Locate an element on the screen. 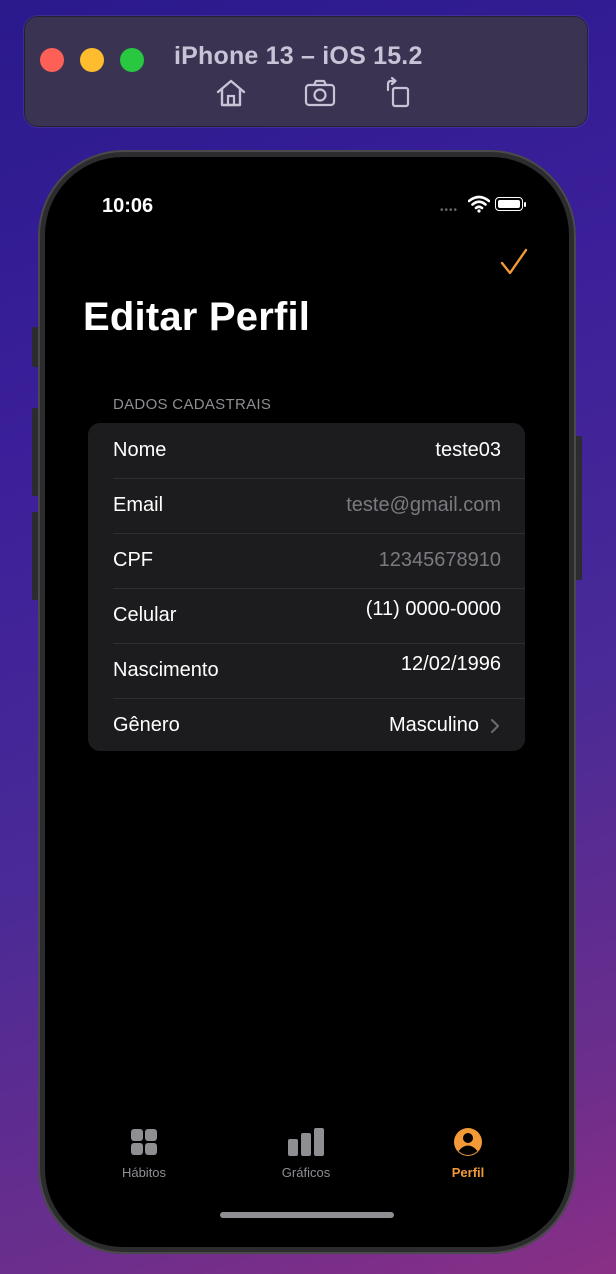  tab-habitos: Hábitos is located at coordinates (144, 1153).